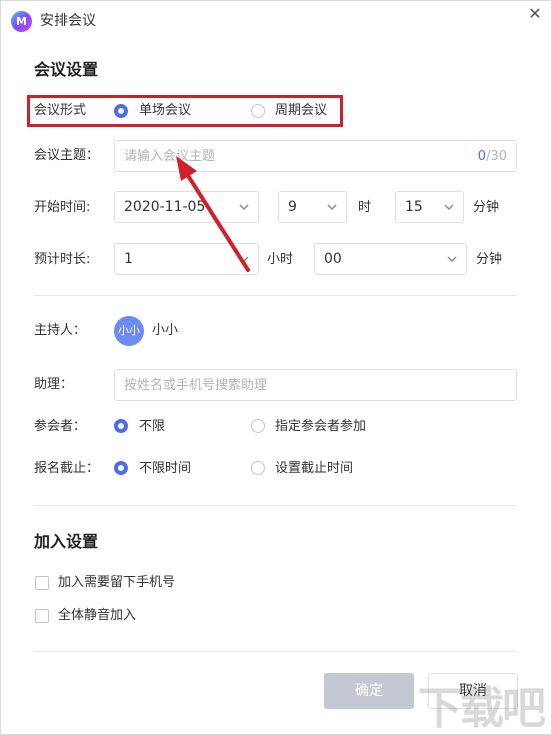  Describe the element at coordinates (292, 207) in the screenshot. I see `start-hour-value: 9` at that location.